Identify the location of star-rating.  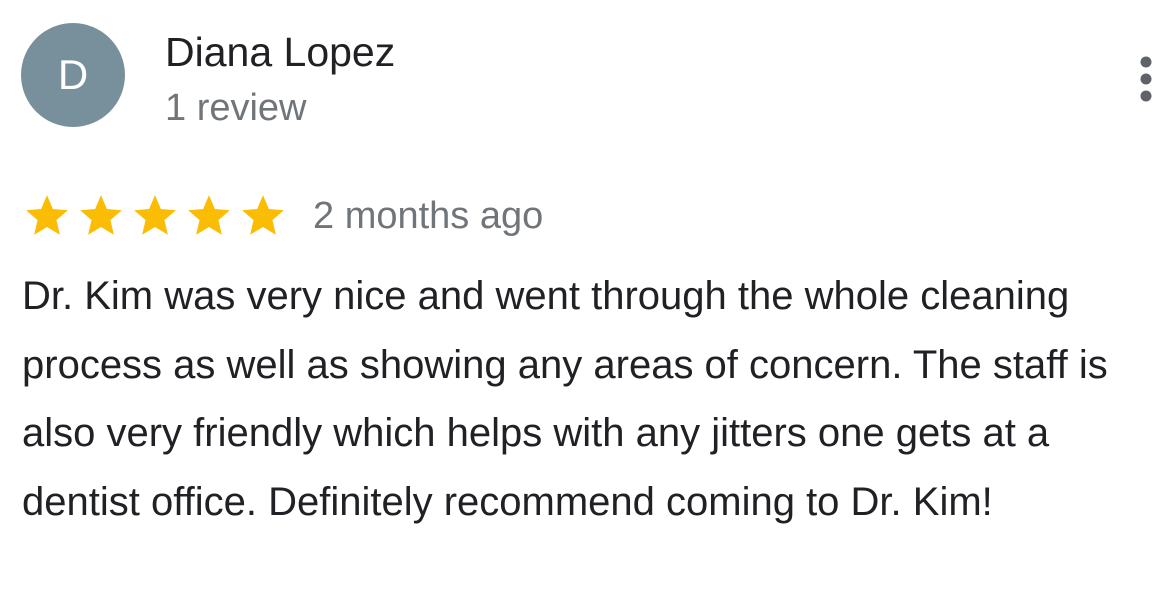
(155, 216).